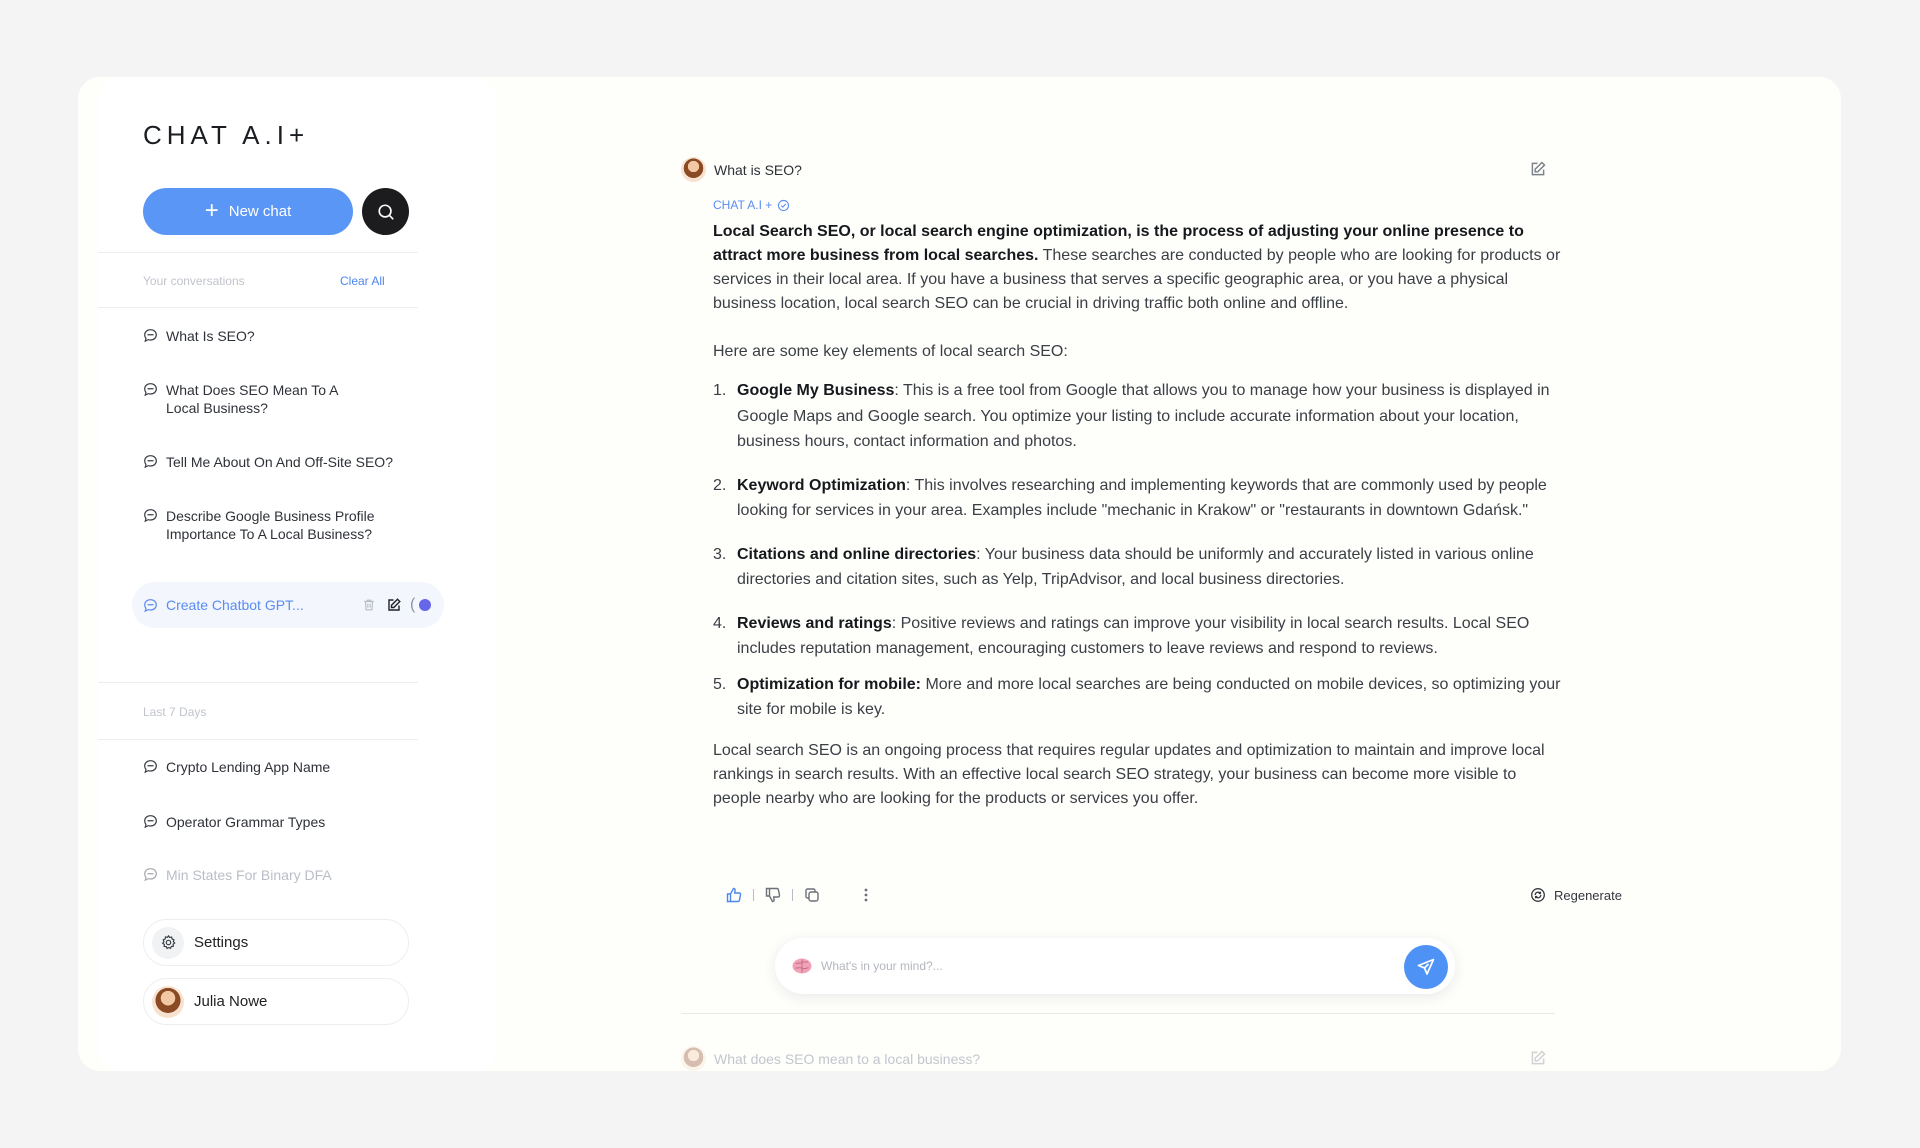  I want to click on conversation-title: Operator Grammar Types, so click(246, 822).